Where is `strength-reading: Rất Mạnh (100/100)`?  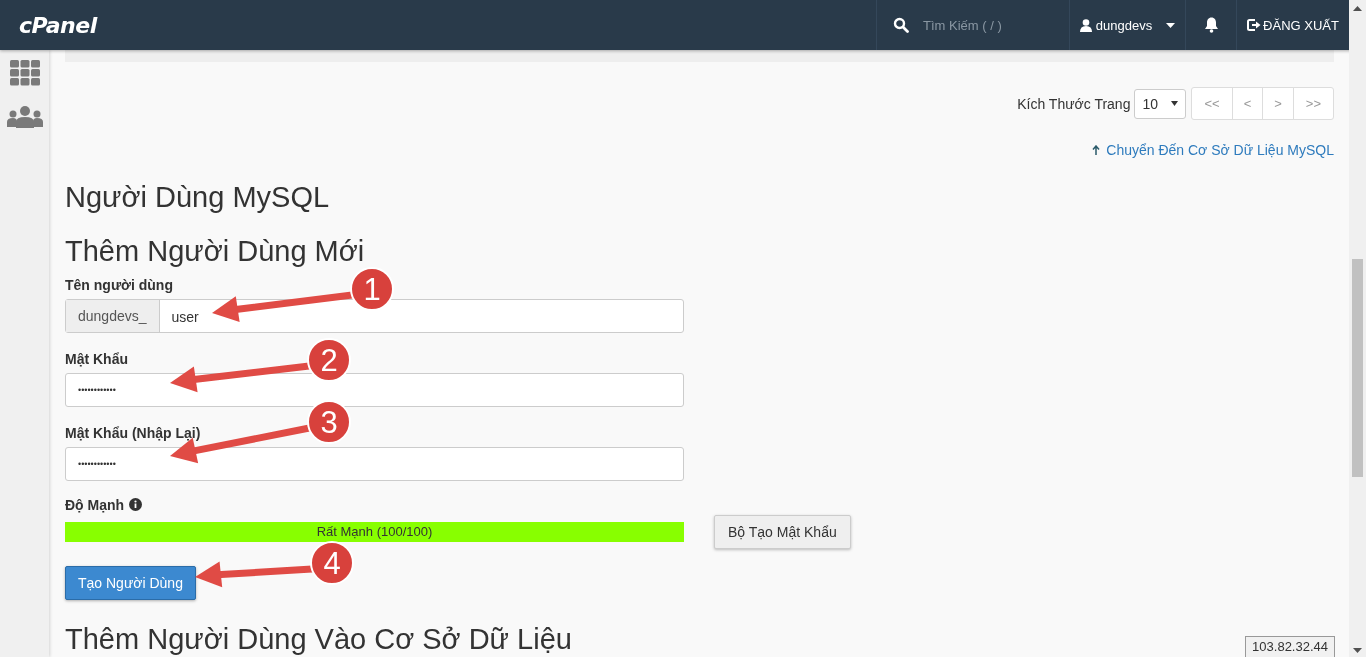
strength-reading: Rất Mạnh (100/100) is located at coordinates (374, 532).